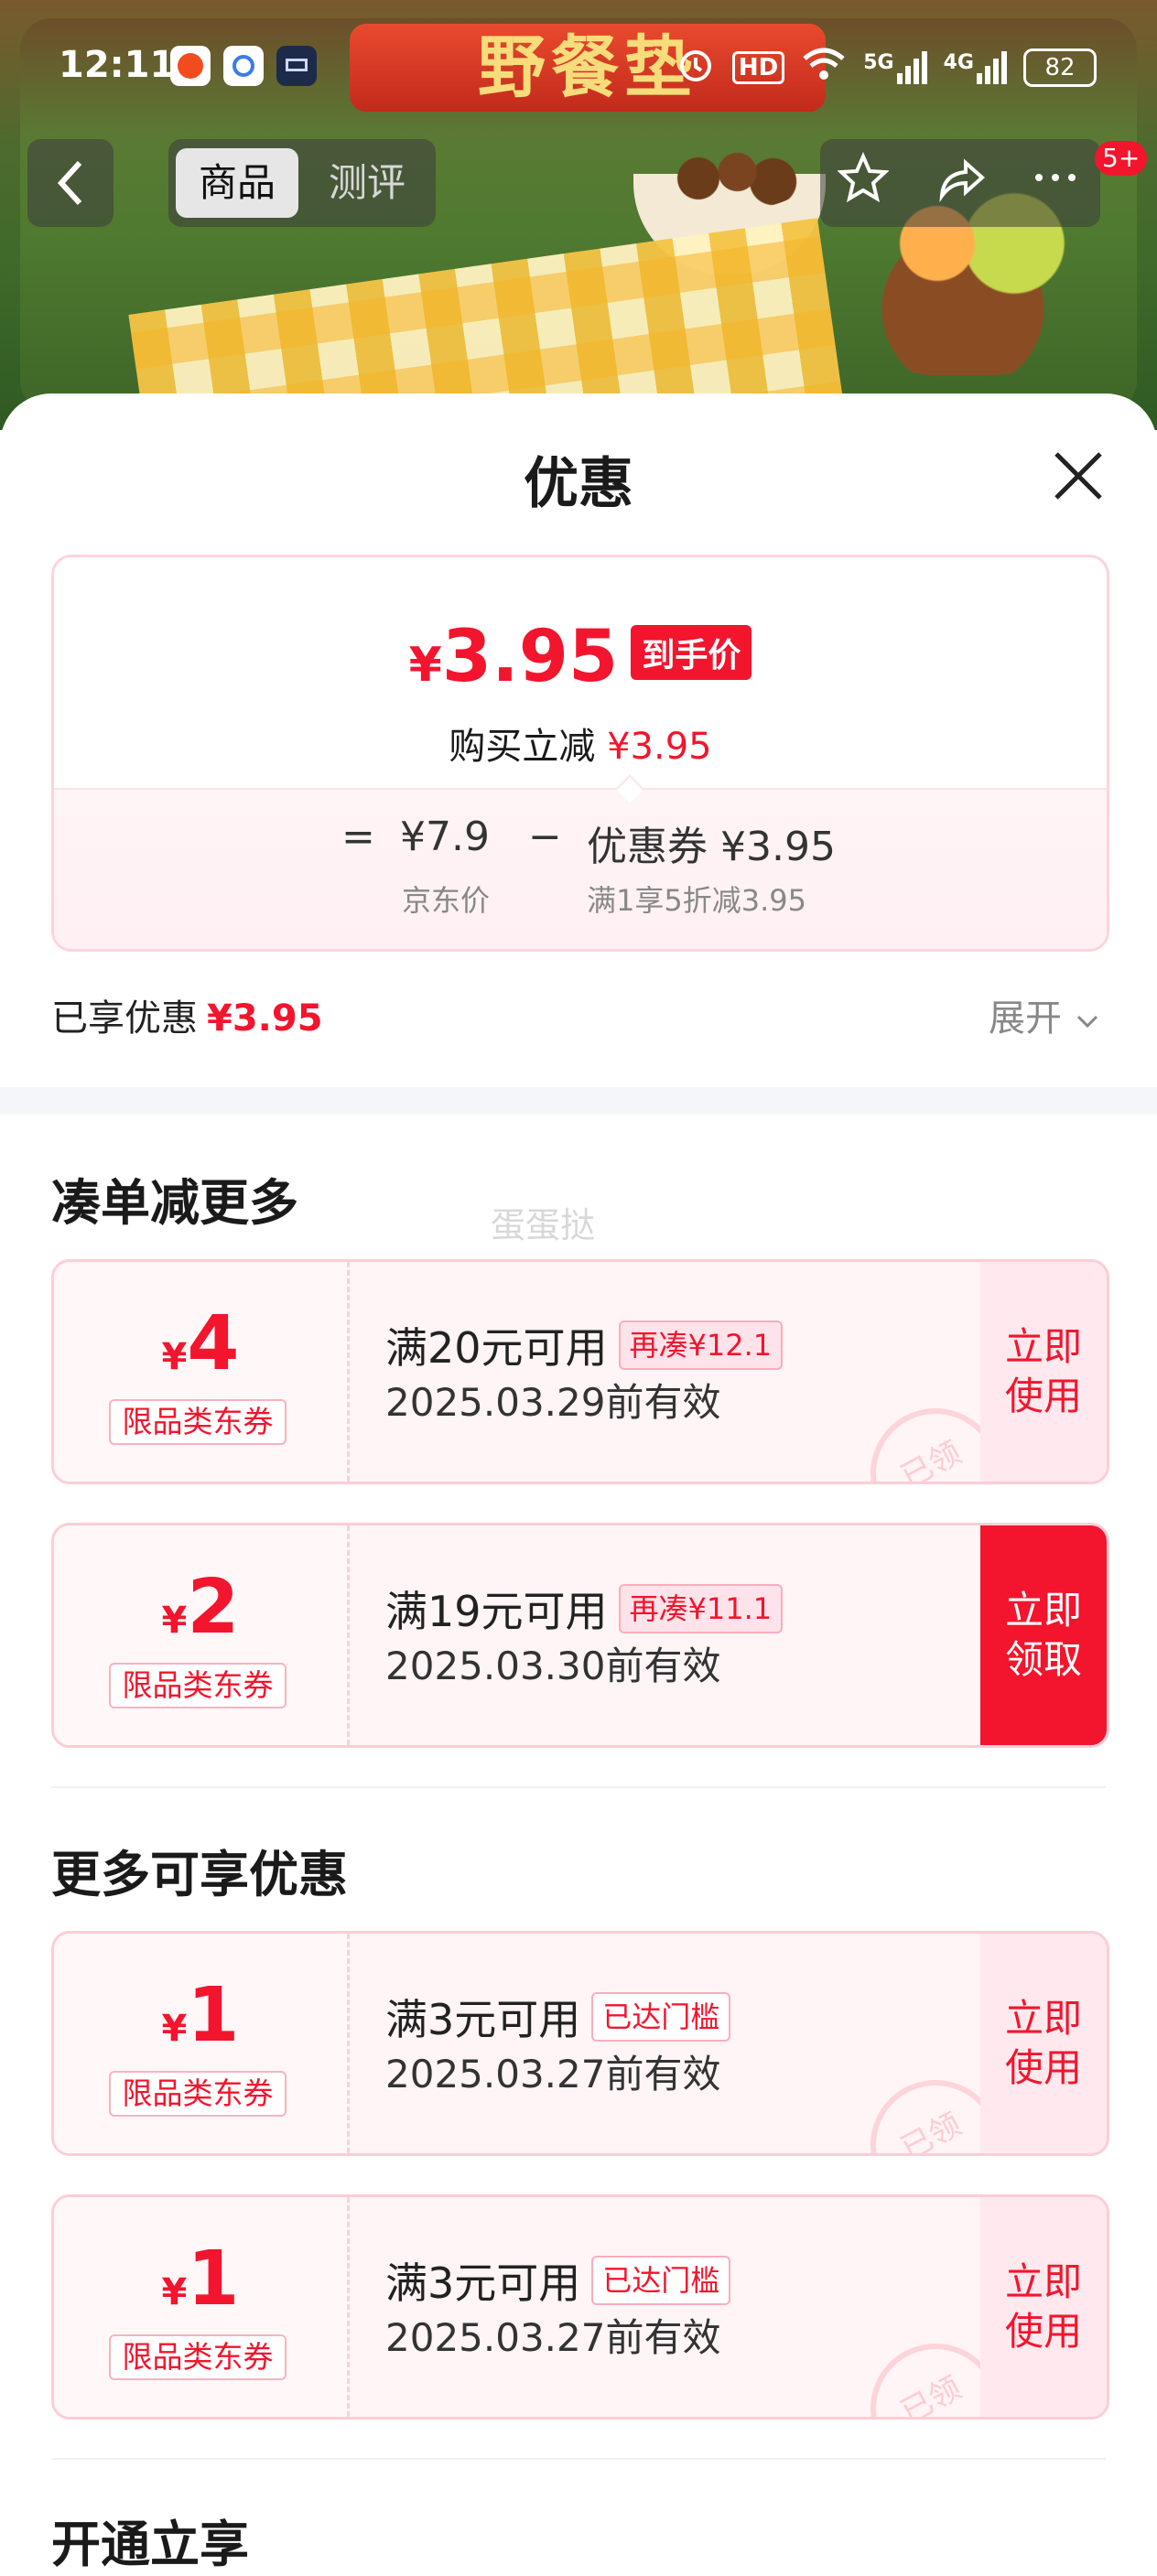 Image resolution: width=1157 pixels, height=2576 pixels. Describe the element at coordinates (367, 183) in the screenshot. I see `tab-reviews: 测评` at that location.